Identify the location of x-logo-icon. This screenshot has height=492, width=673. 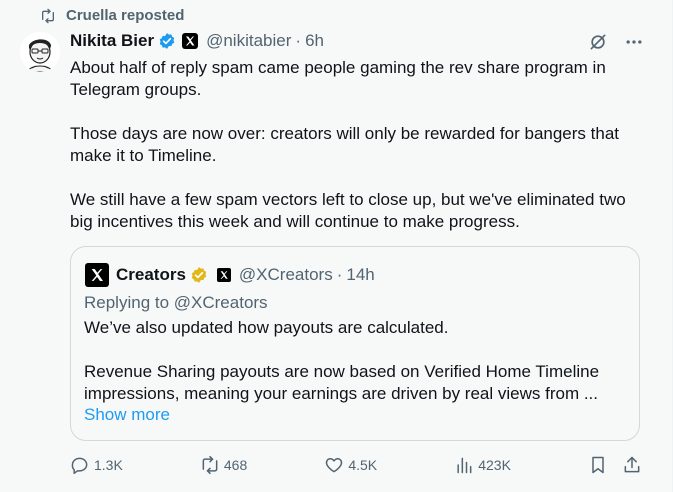
(97, 275).